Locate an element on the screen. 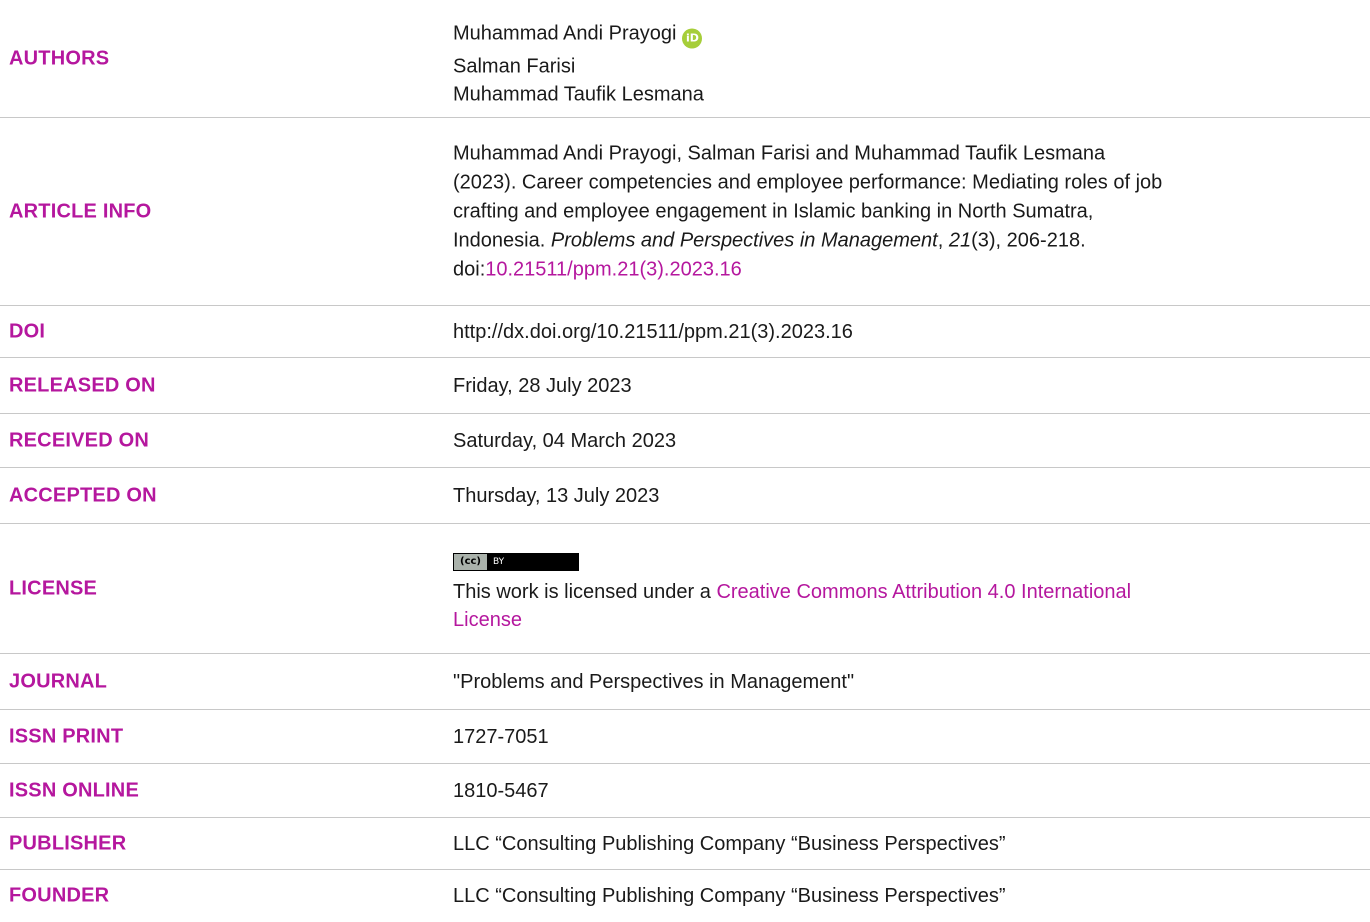  issn-print-label: ISSN PRINT is located at coordinates (66, 736).